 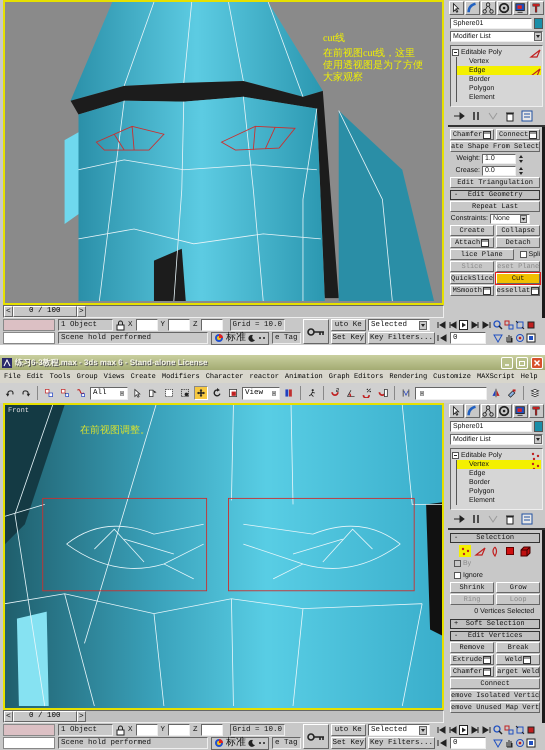 I want to click on pan-hand-icon, so click(x=509, y=338).